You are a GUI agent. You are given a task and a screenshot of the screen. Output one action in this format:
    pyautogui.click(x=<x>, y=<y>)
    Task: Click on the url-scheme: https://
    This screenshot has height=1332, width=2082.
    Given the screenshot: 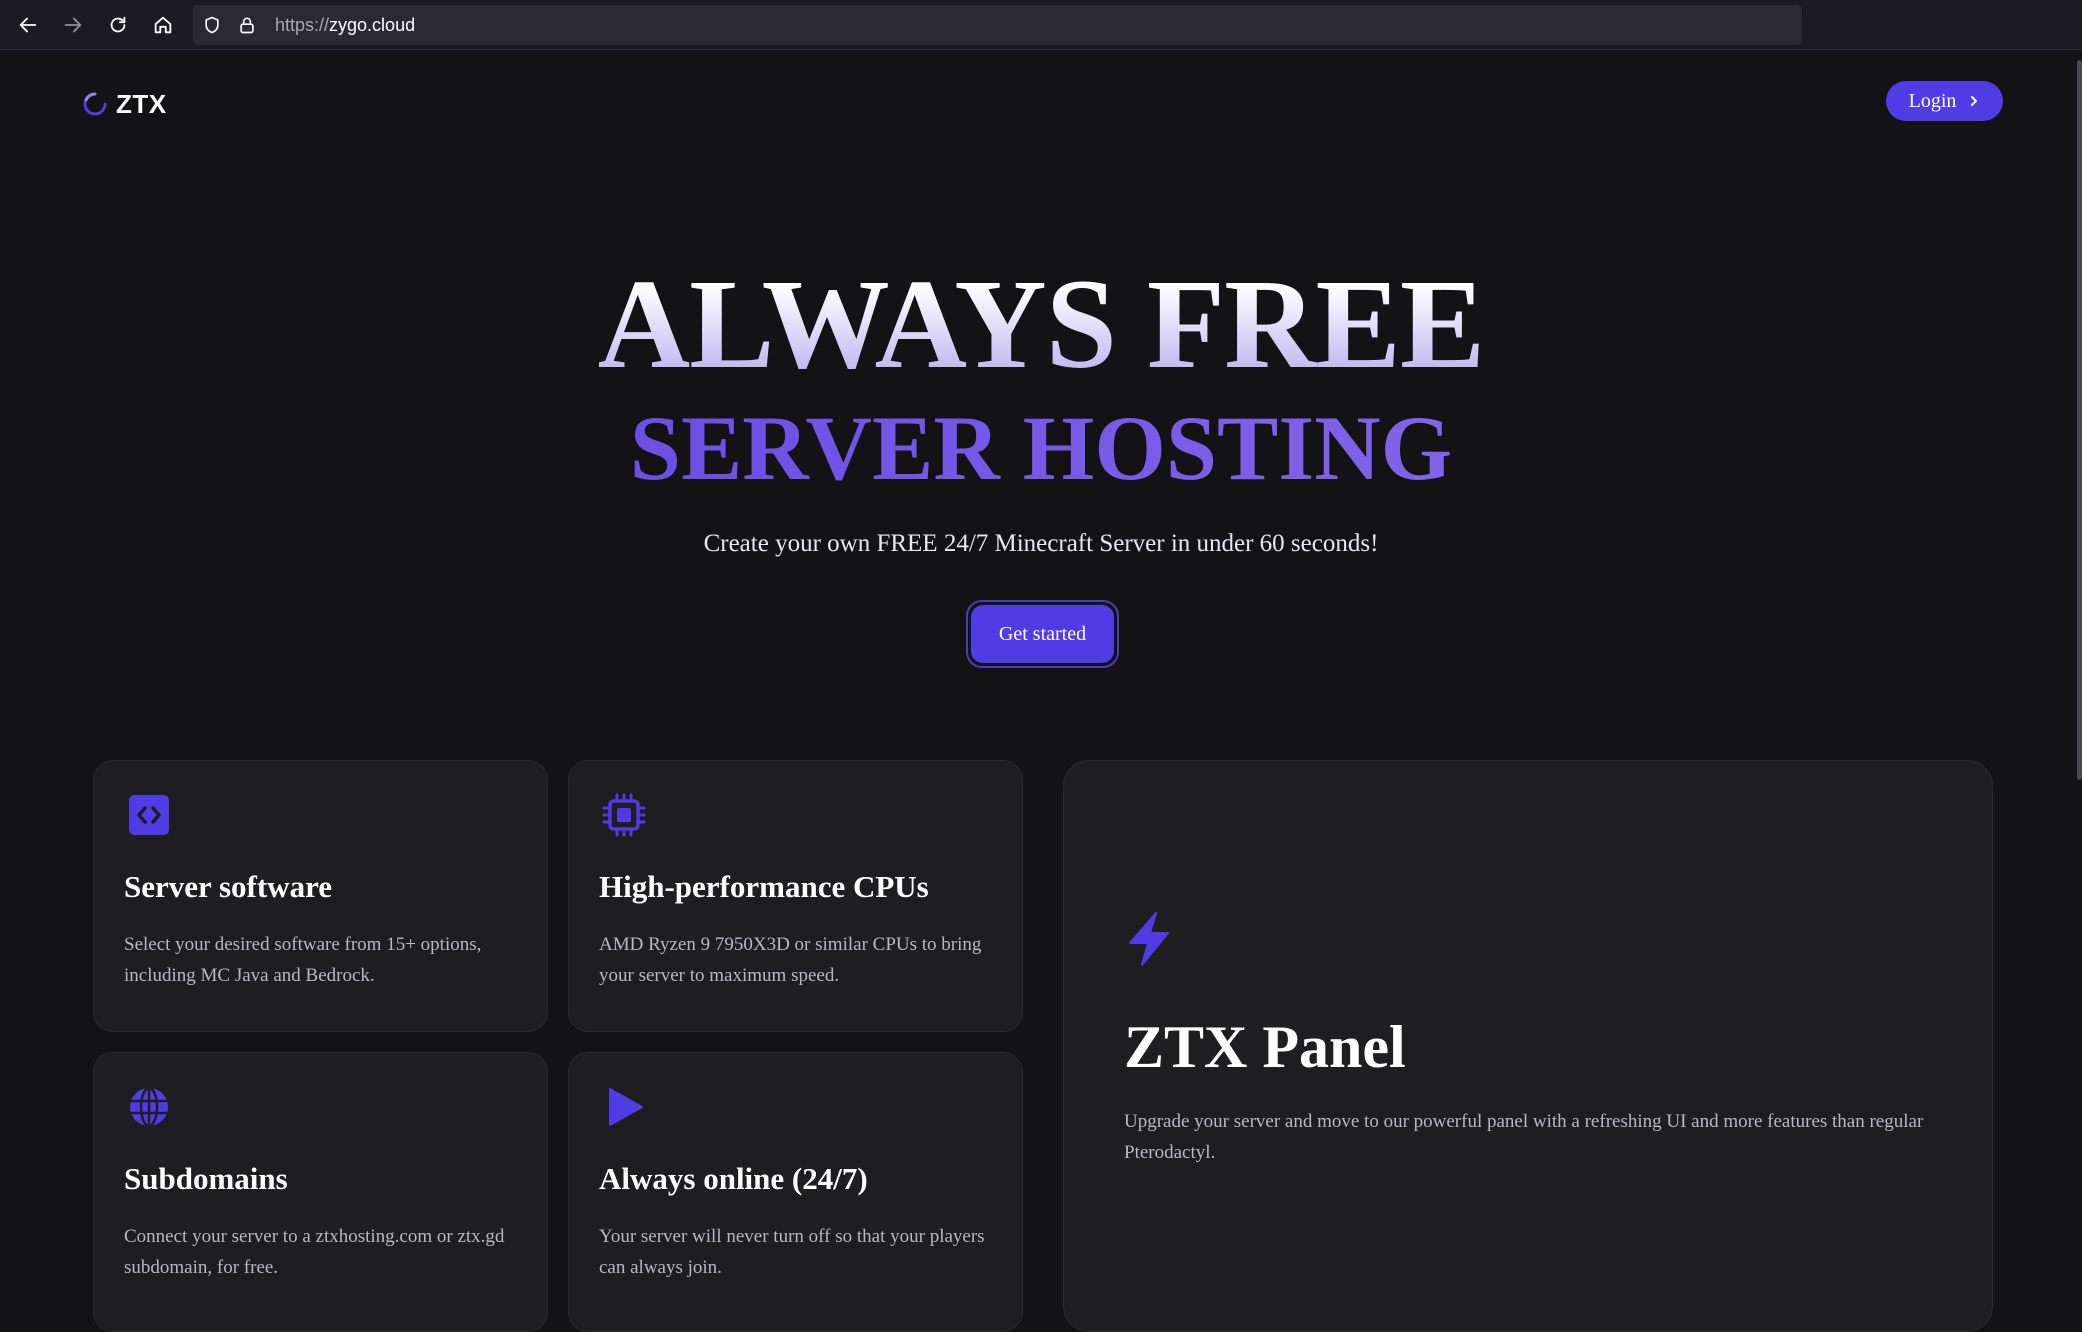 What is the action you would take?
    pyautogui.click(x=302, y=24)
    